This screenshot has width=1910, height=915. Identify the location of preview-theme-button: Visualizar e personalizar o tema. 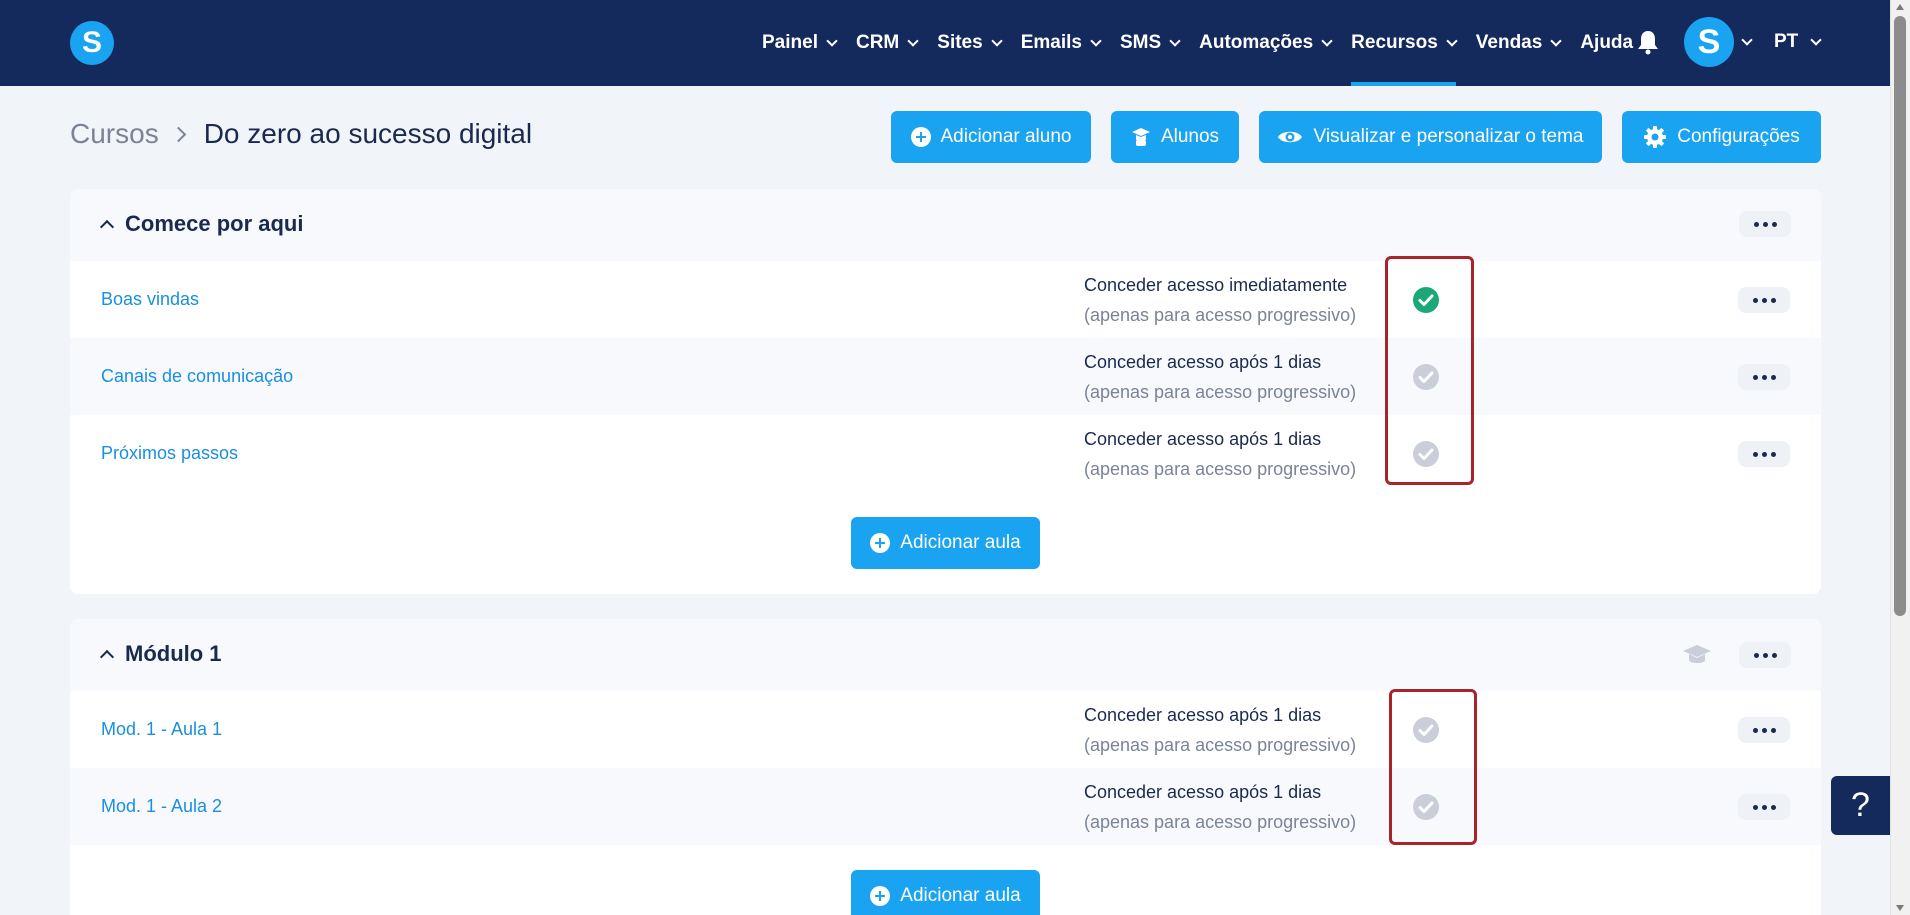
(1430, 137).